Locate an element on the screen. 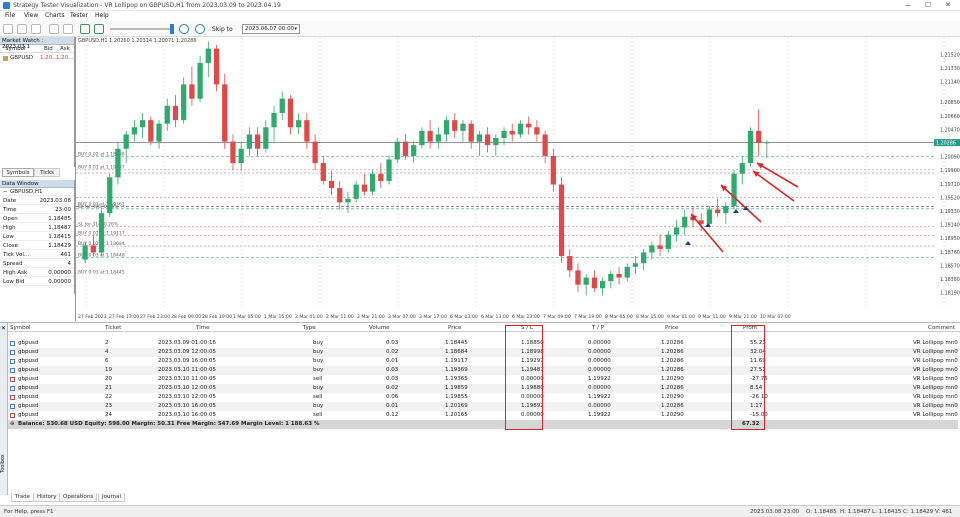  tab-trade: Trade is located at coordinates (23, 497).